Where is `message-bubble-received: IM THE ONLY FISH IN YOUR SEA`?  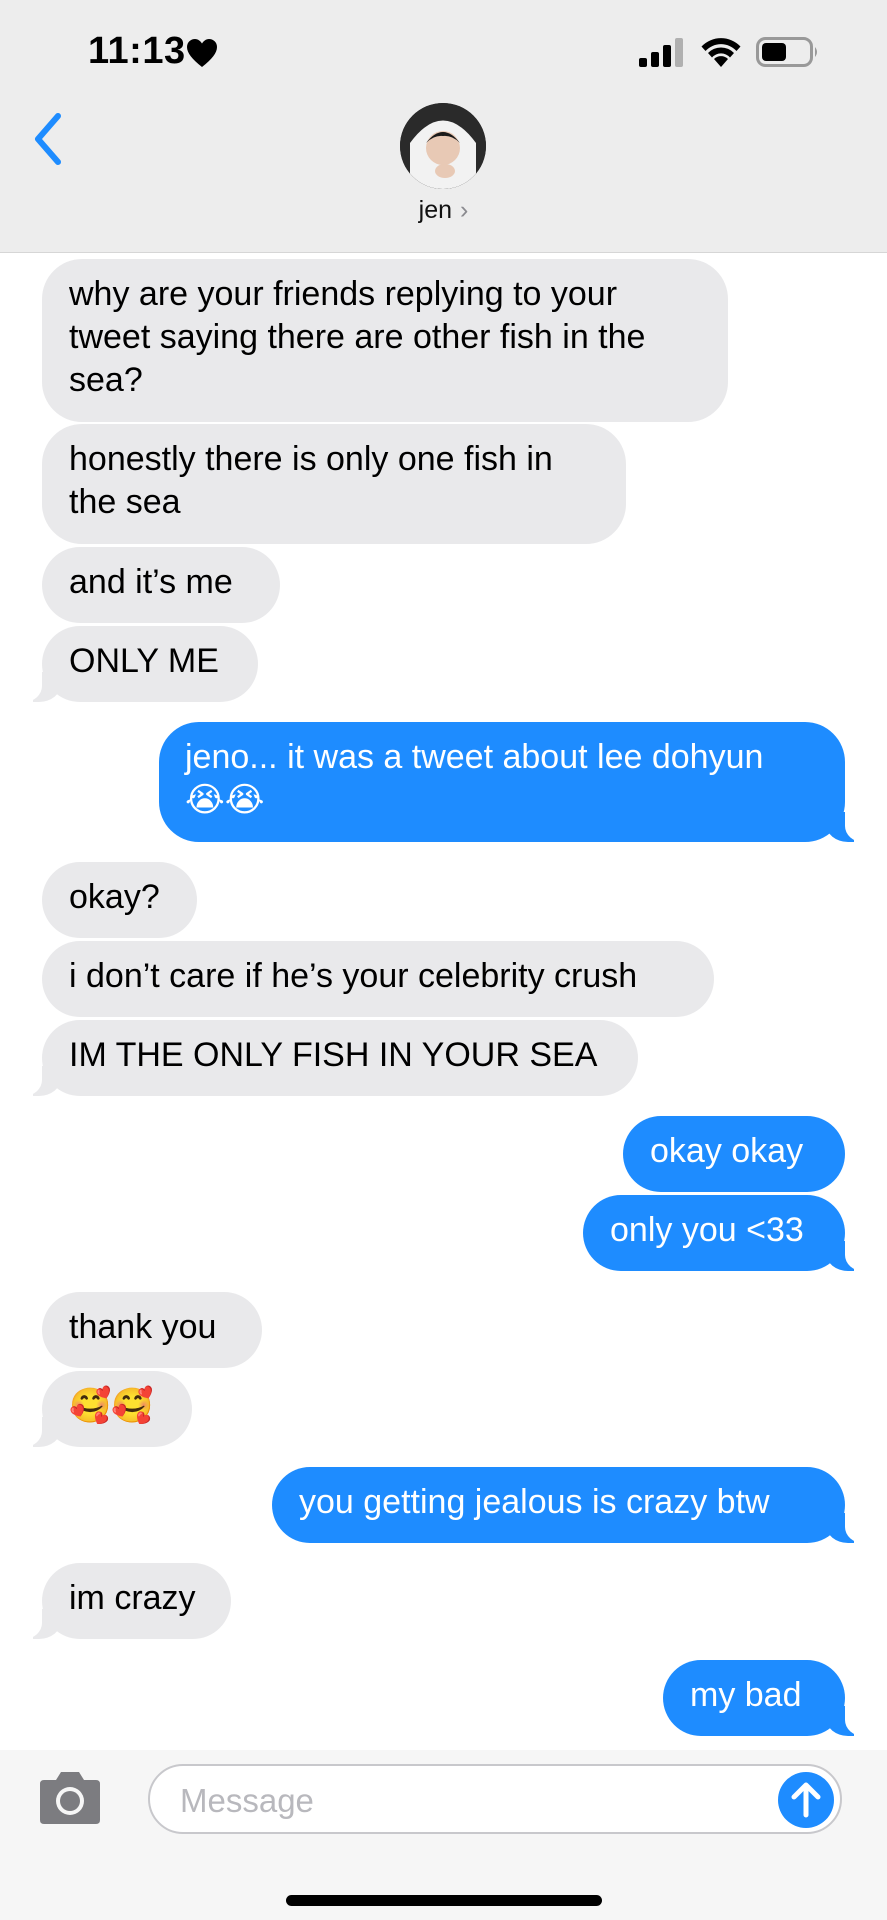
message-bubble-received: IM THE ONLY FISH IN YOUR SEA is located at coordinates (325, 1058).